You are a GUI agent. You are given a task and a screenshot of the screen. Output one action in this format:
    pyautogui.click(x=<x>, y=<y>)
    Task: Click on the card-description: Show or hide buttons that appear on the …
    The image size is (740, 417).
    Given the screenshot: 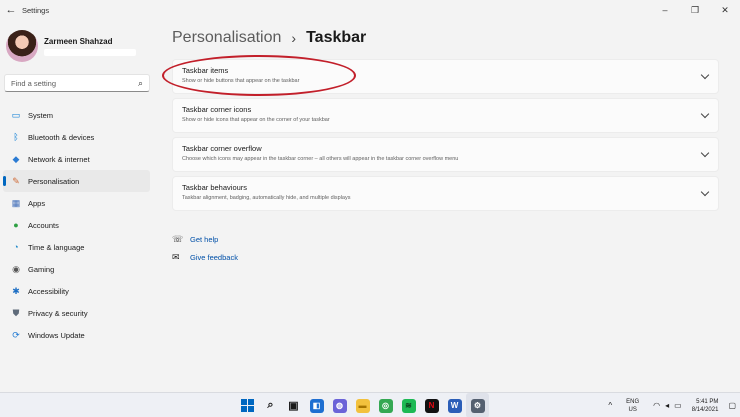 What is the action you would take?
    pyautogui.click(x=241, y=81)
    